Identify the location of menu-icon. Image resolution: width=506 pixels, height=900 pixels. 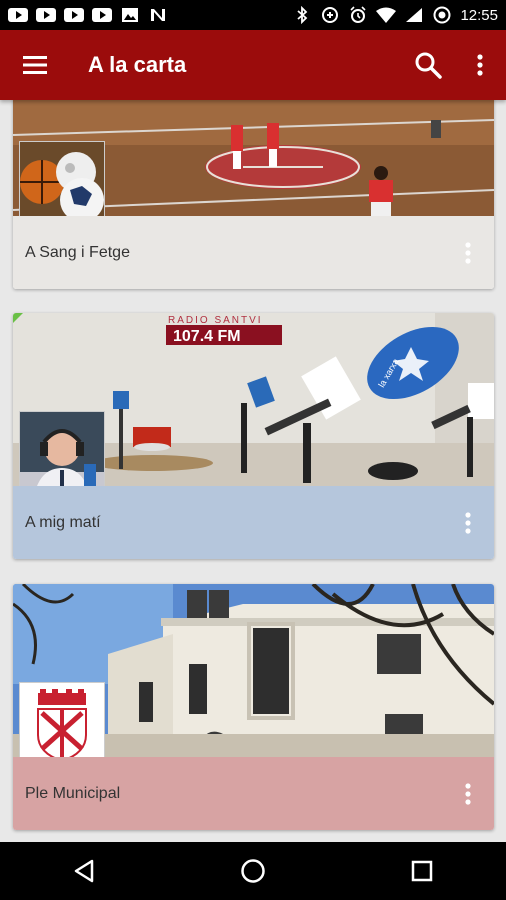
(35, 65).